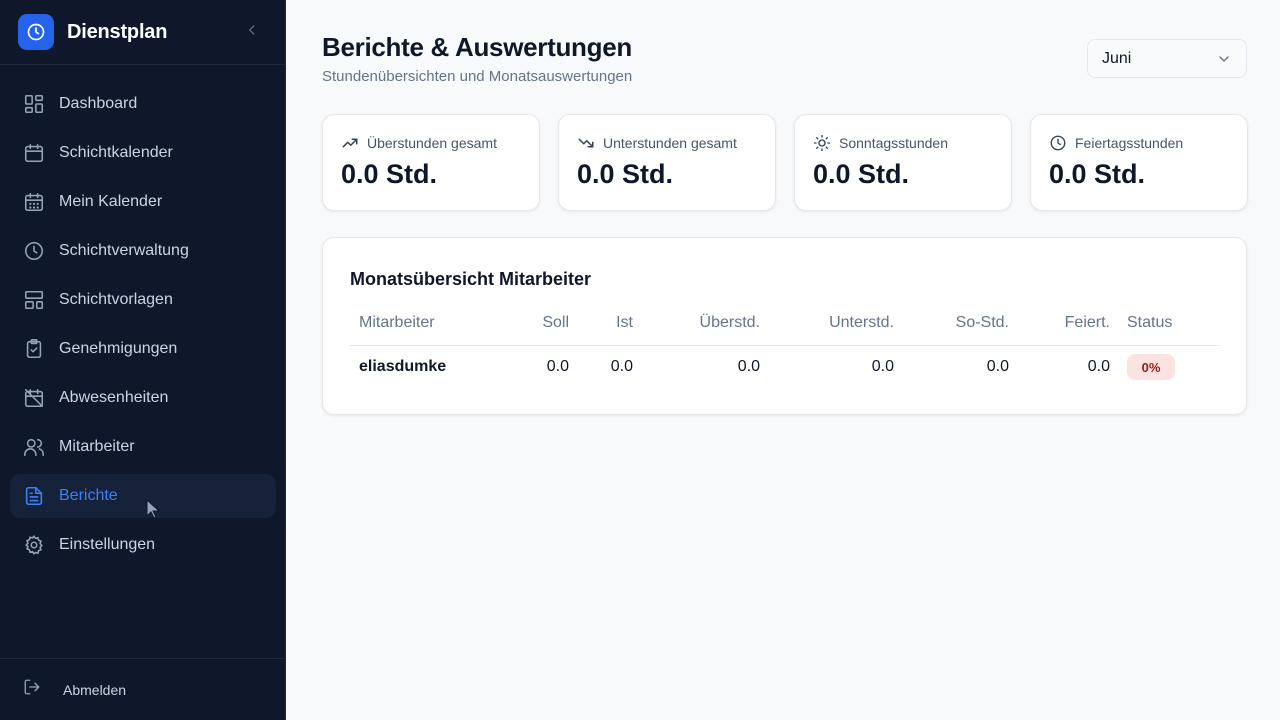 This screenshot has width=1280, height=720. Describe the element at coordinates (1087, 322) in the screenshot. I see `column-header-feiert: Feiert.` at that location.